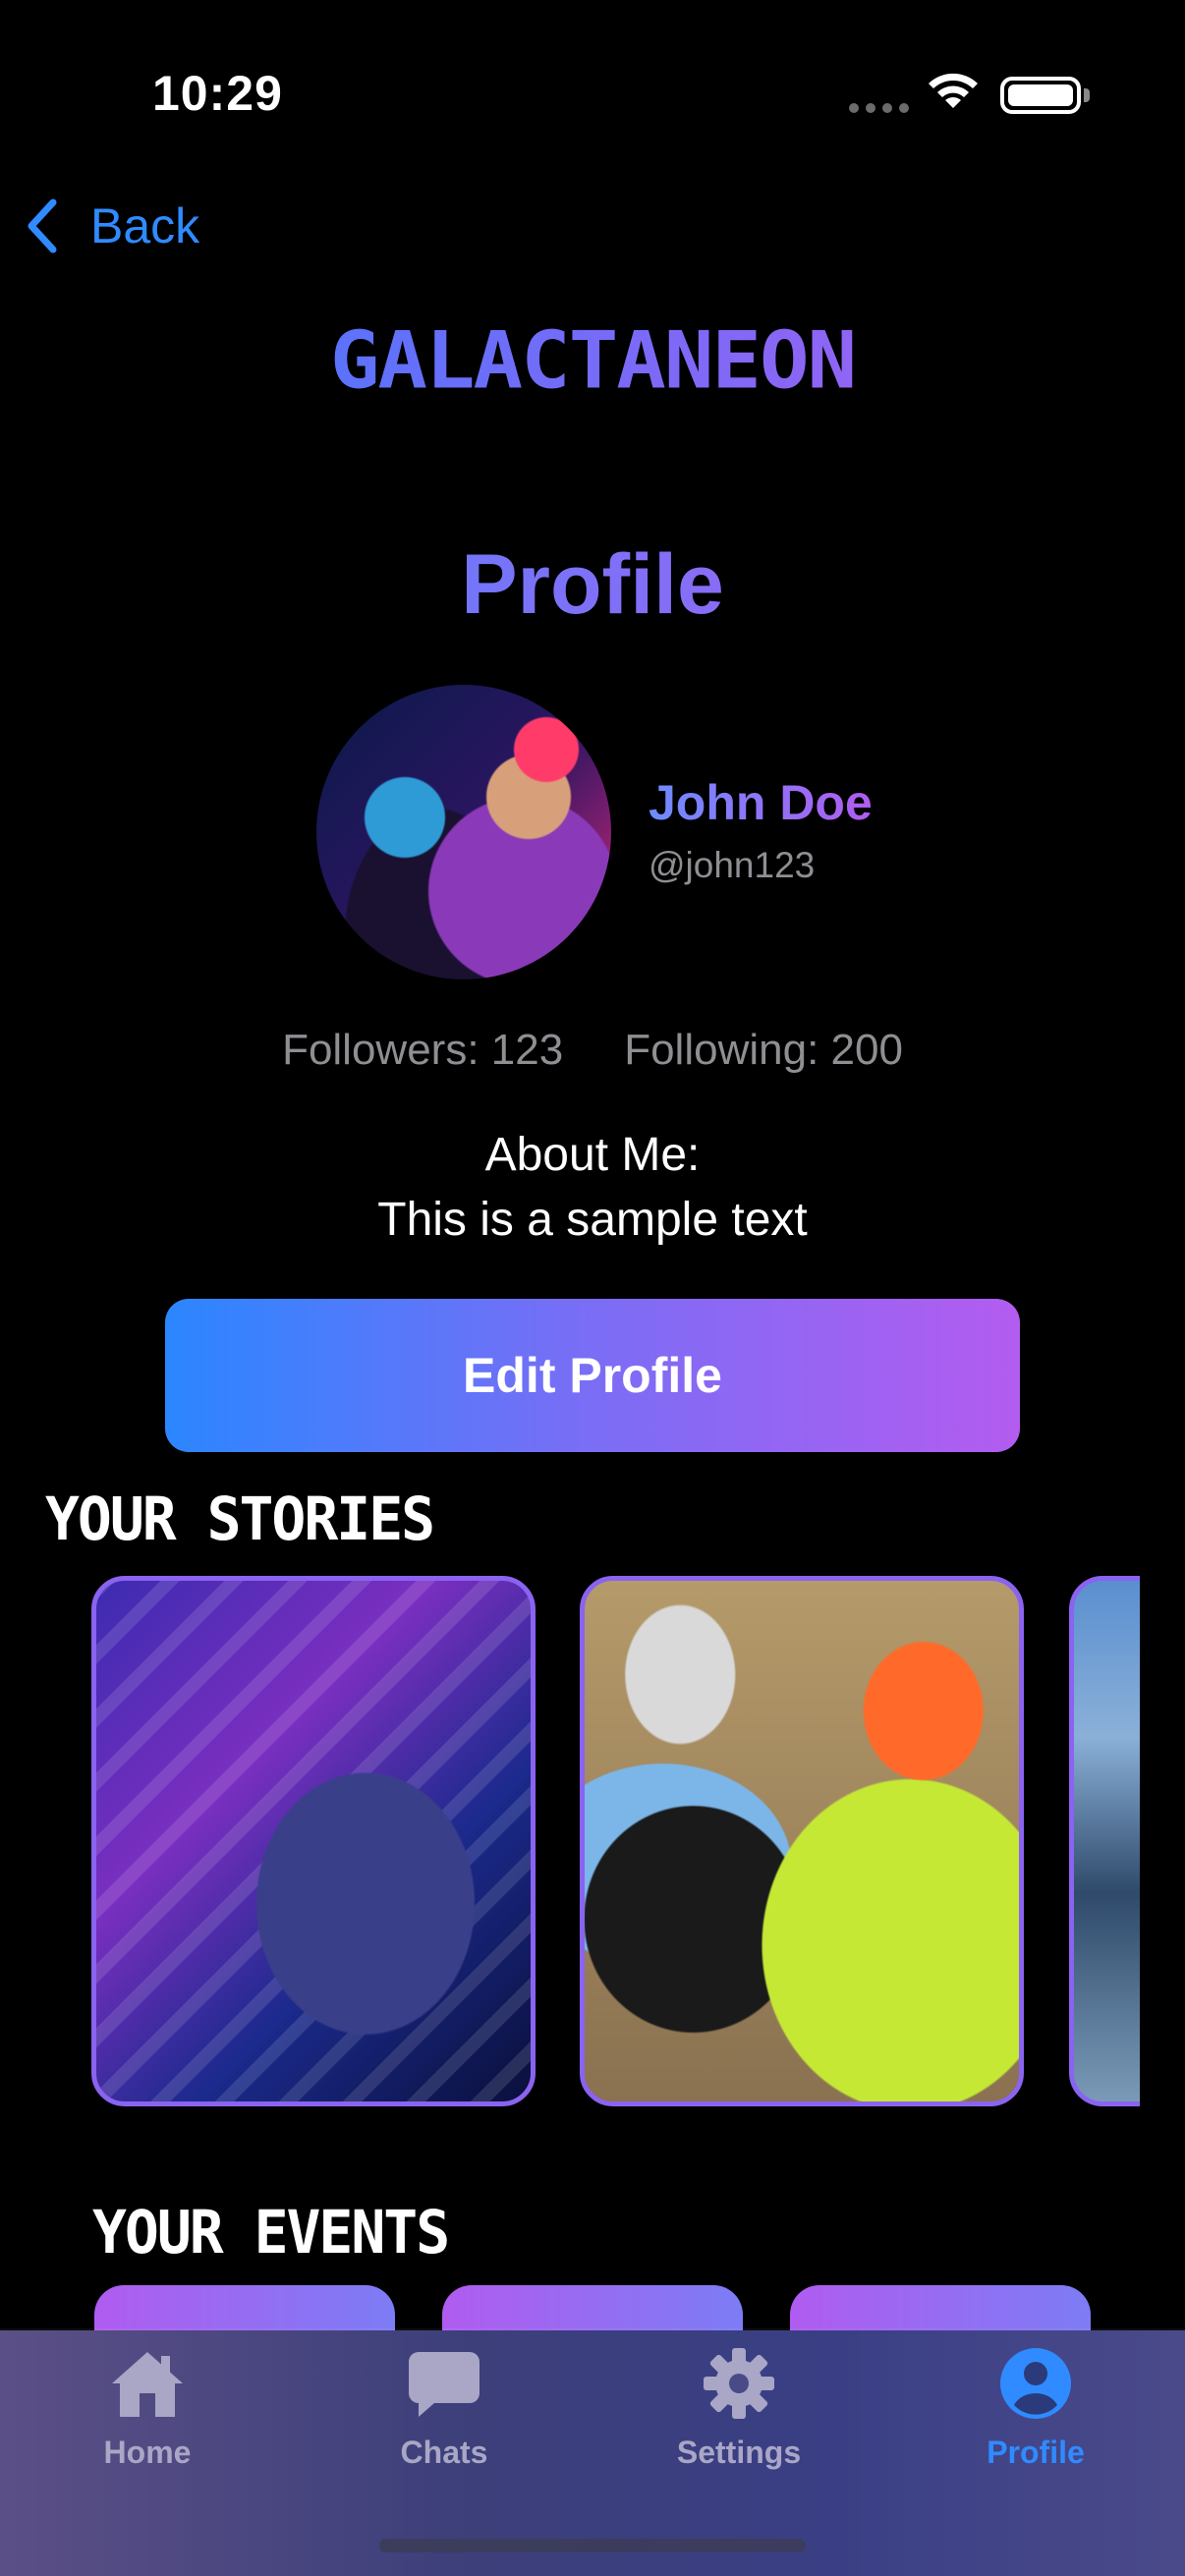  What do you see at coordinates (1036, 2452) in the screenshot?
I see `tab-label: Profile` at bounding box center [1036, 2452].